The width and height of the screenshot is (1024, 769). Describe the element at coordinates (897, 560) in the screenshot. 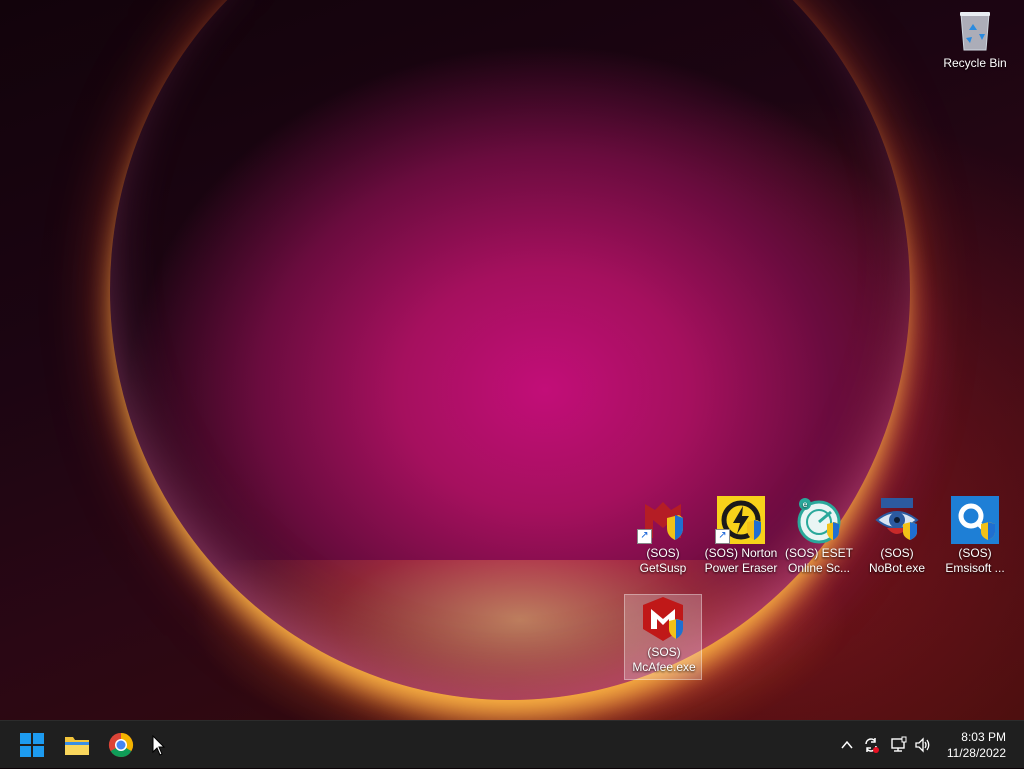

I see `nobot-label: (SOS) NoBot.exe` at that location.